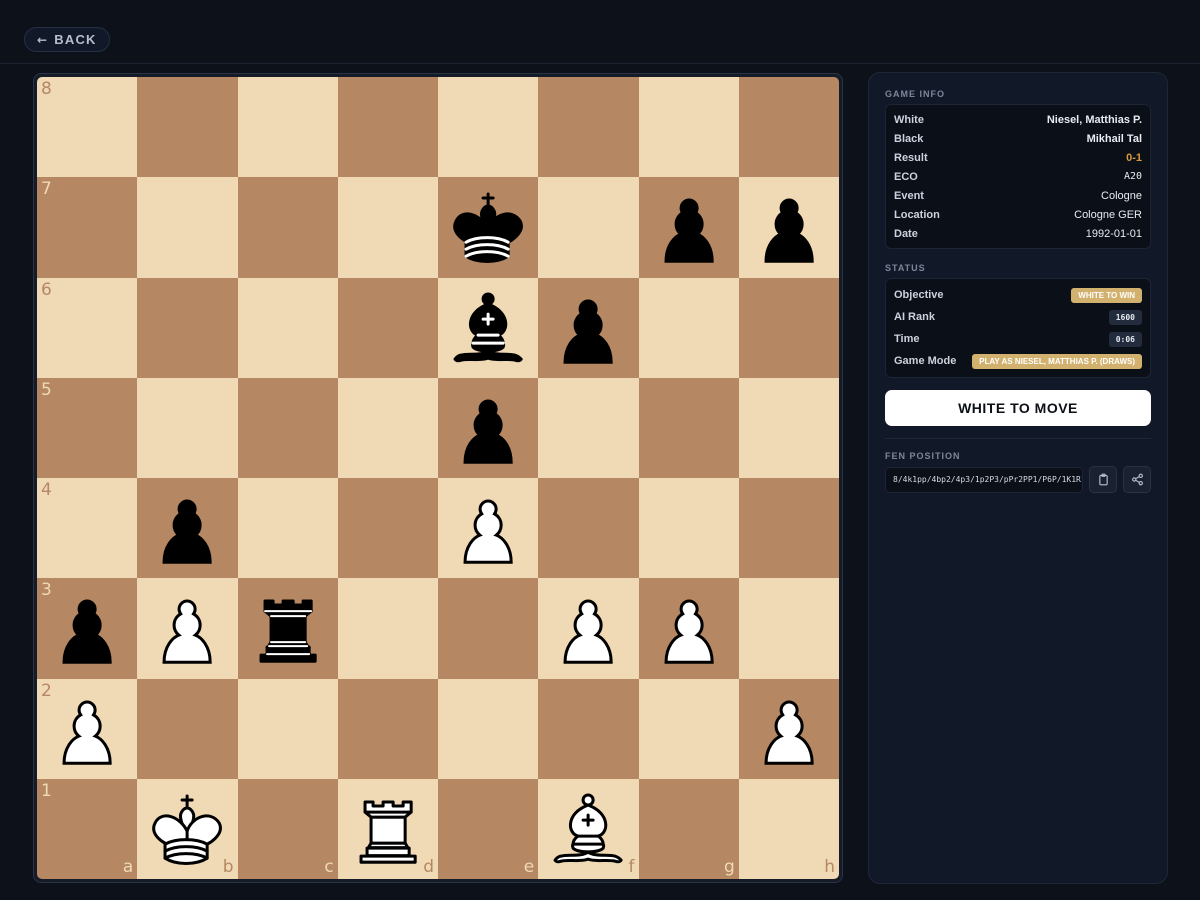 This screenshot has width=1200, height=900. Describe the element at coordinates (488, 628) in the screenshot. I see `square-e3` at that location.